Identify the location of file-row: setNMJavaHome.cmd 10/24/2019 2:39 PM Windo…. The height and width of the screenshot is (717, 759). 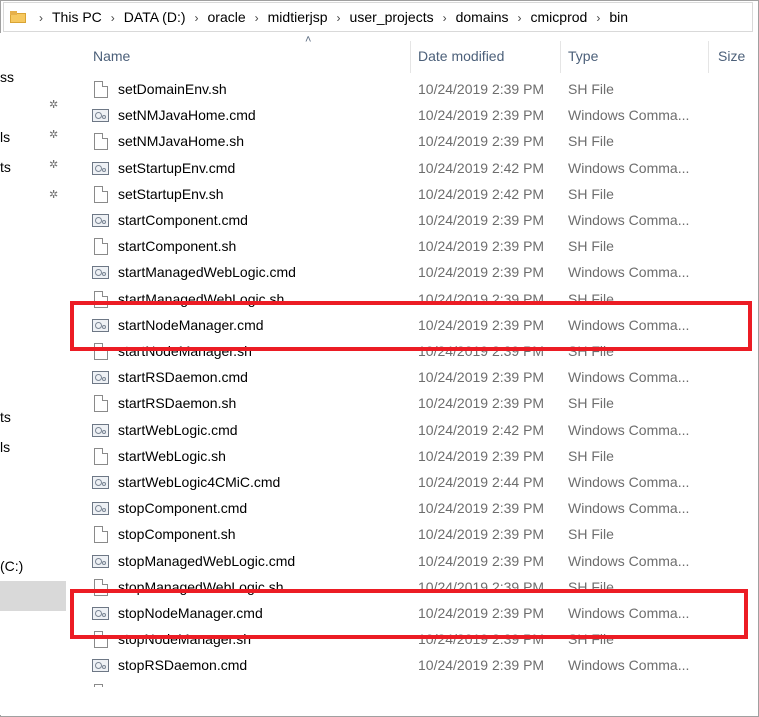
(413, 116).